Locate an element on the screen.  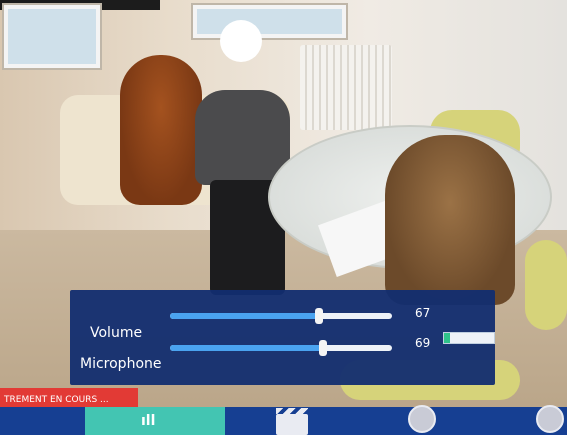
volume-label: Volume is located at coordinates (116, 333).